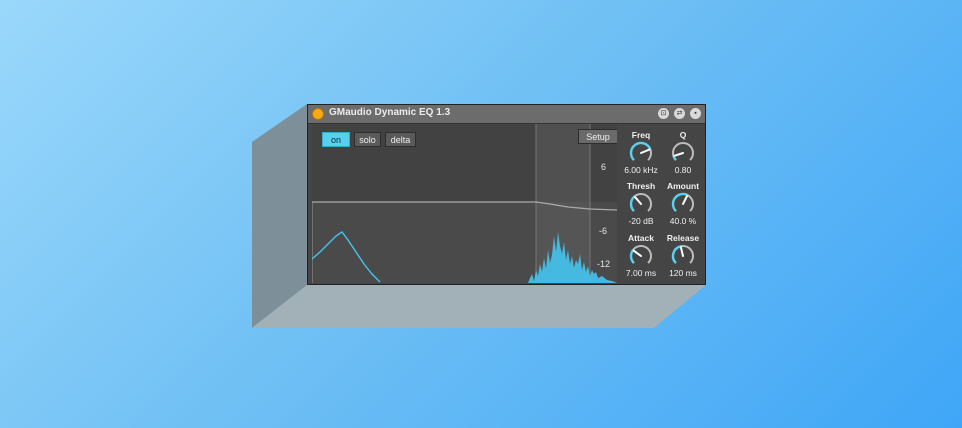 The image size is (962, 428). Describe the element at coordinates (683, 186) in the screenshot. I see `amount-label: Amount` at that location.